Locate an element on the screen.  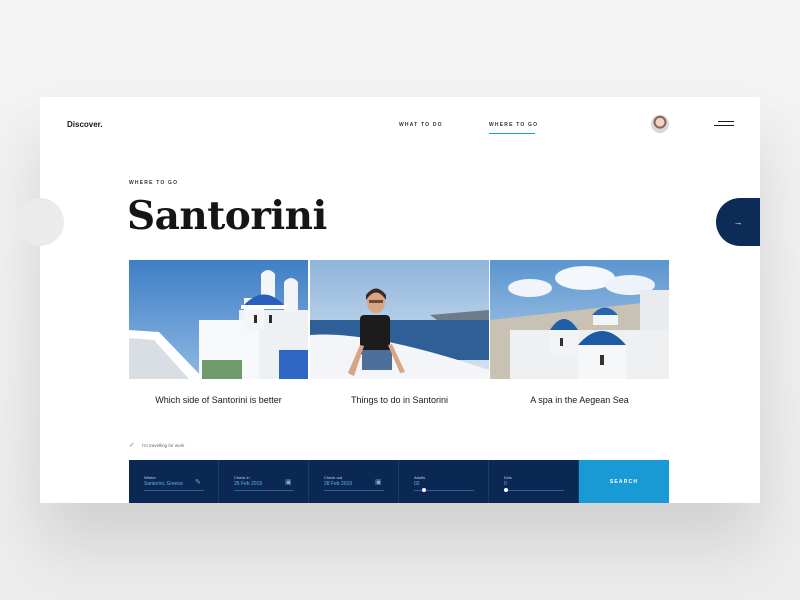
work-checkbox-label: I'm travelling for work is located at coordinates (163, 445).